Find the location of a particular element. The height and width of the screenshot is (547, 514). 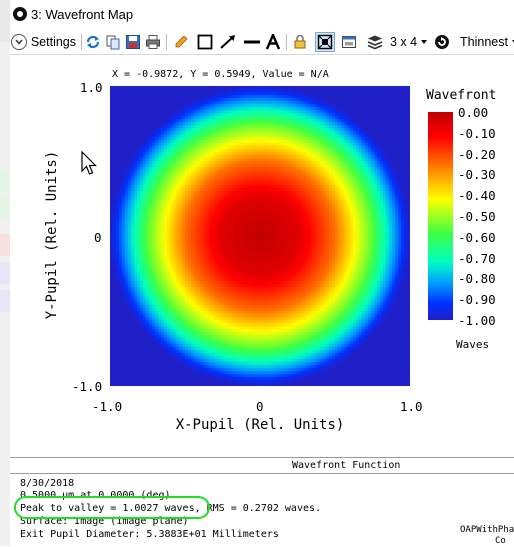

layout-label: 3 x 4 is located at coordinates (404, 42).